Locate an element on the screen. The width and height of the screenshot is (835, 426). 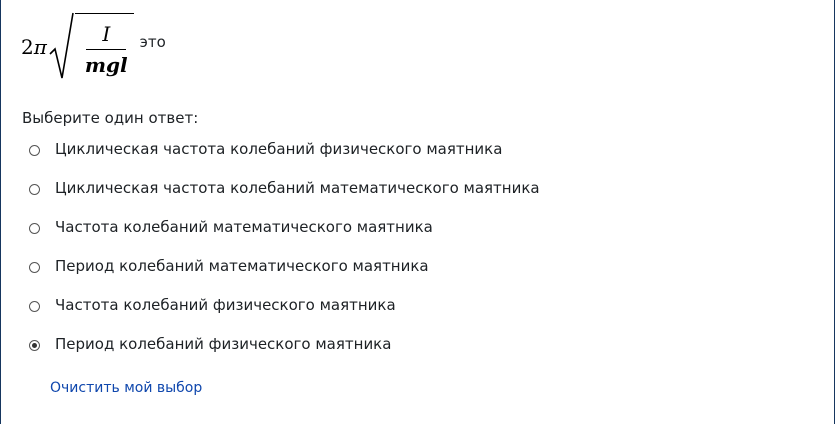
formula: 2π I mgl is located at coordinates (77, 47).